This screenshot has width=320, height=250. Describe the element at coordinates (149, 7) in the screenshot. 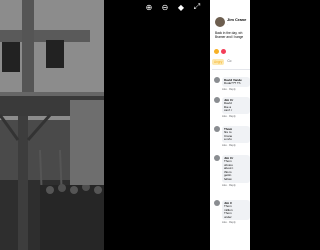

I see `zoom-in-icon: ⊕` at that location.